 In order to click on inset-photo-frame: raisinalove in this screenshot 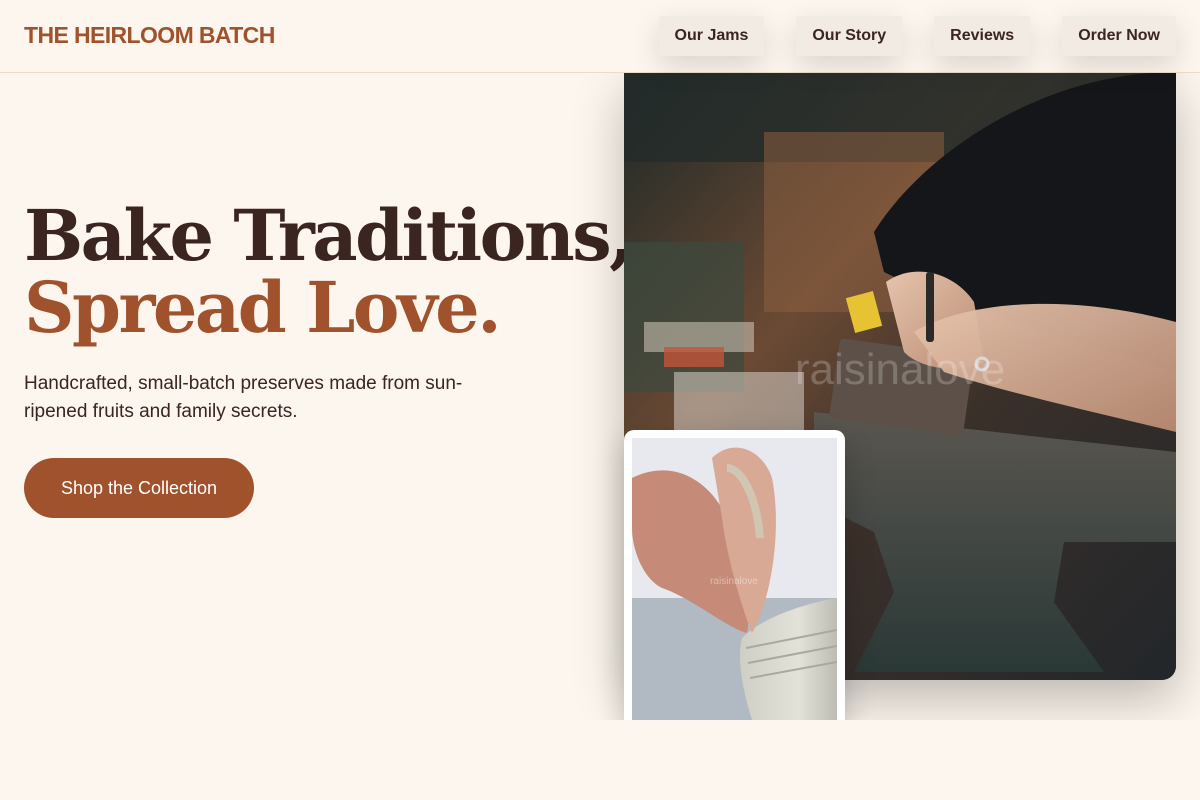, I will do `click(734, 579)`.